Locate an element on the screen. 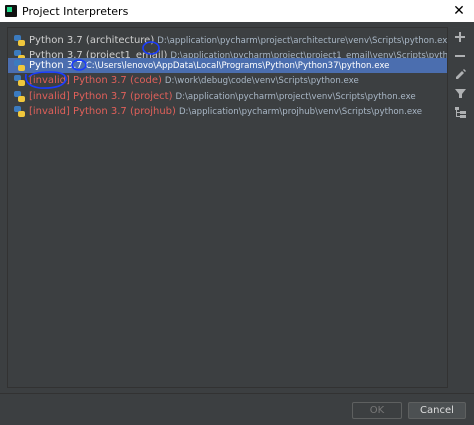 The height and width of the screenshot is (425, 474). cancel-button: Cancel is located at coordinates (437, 410).